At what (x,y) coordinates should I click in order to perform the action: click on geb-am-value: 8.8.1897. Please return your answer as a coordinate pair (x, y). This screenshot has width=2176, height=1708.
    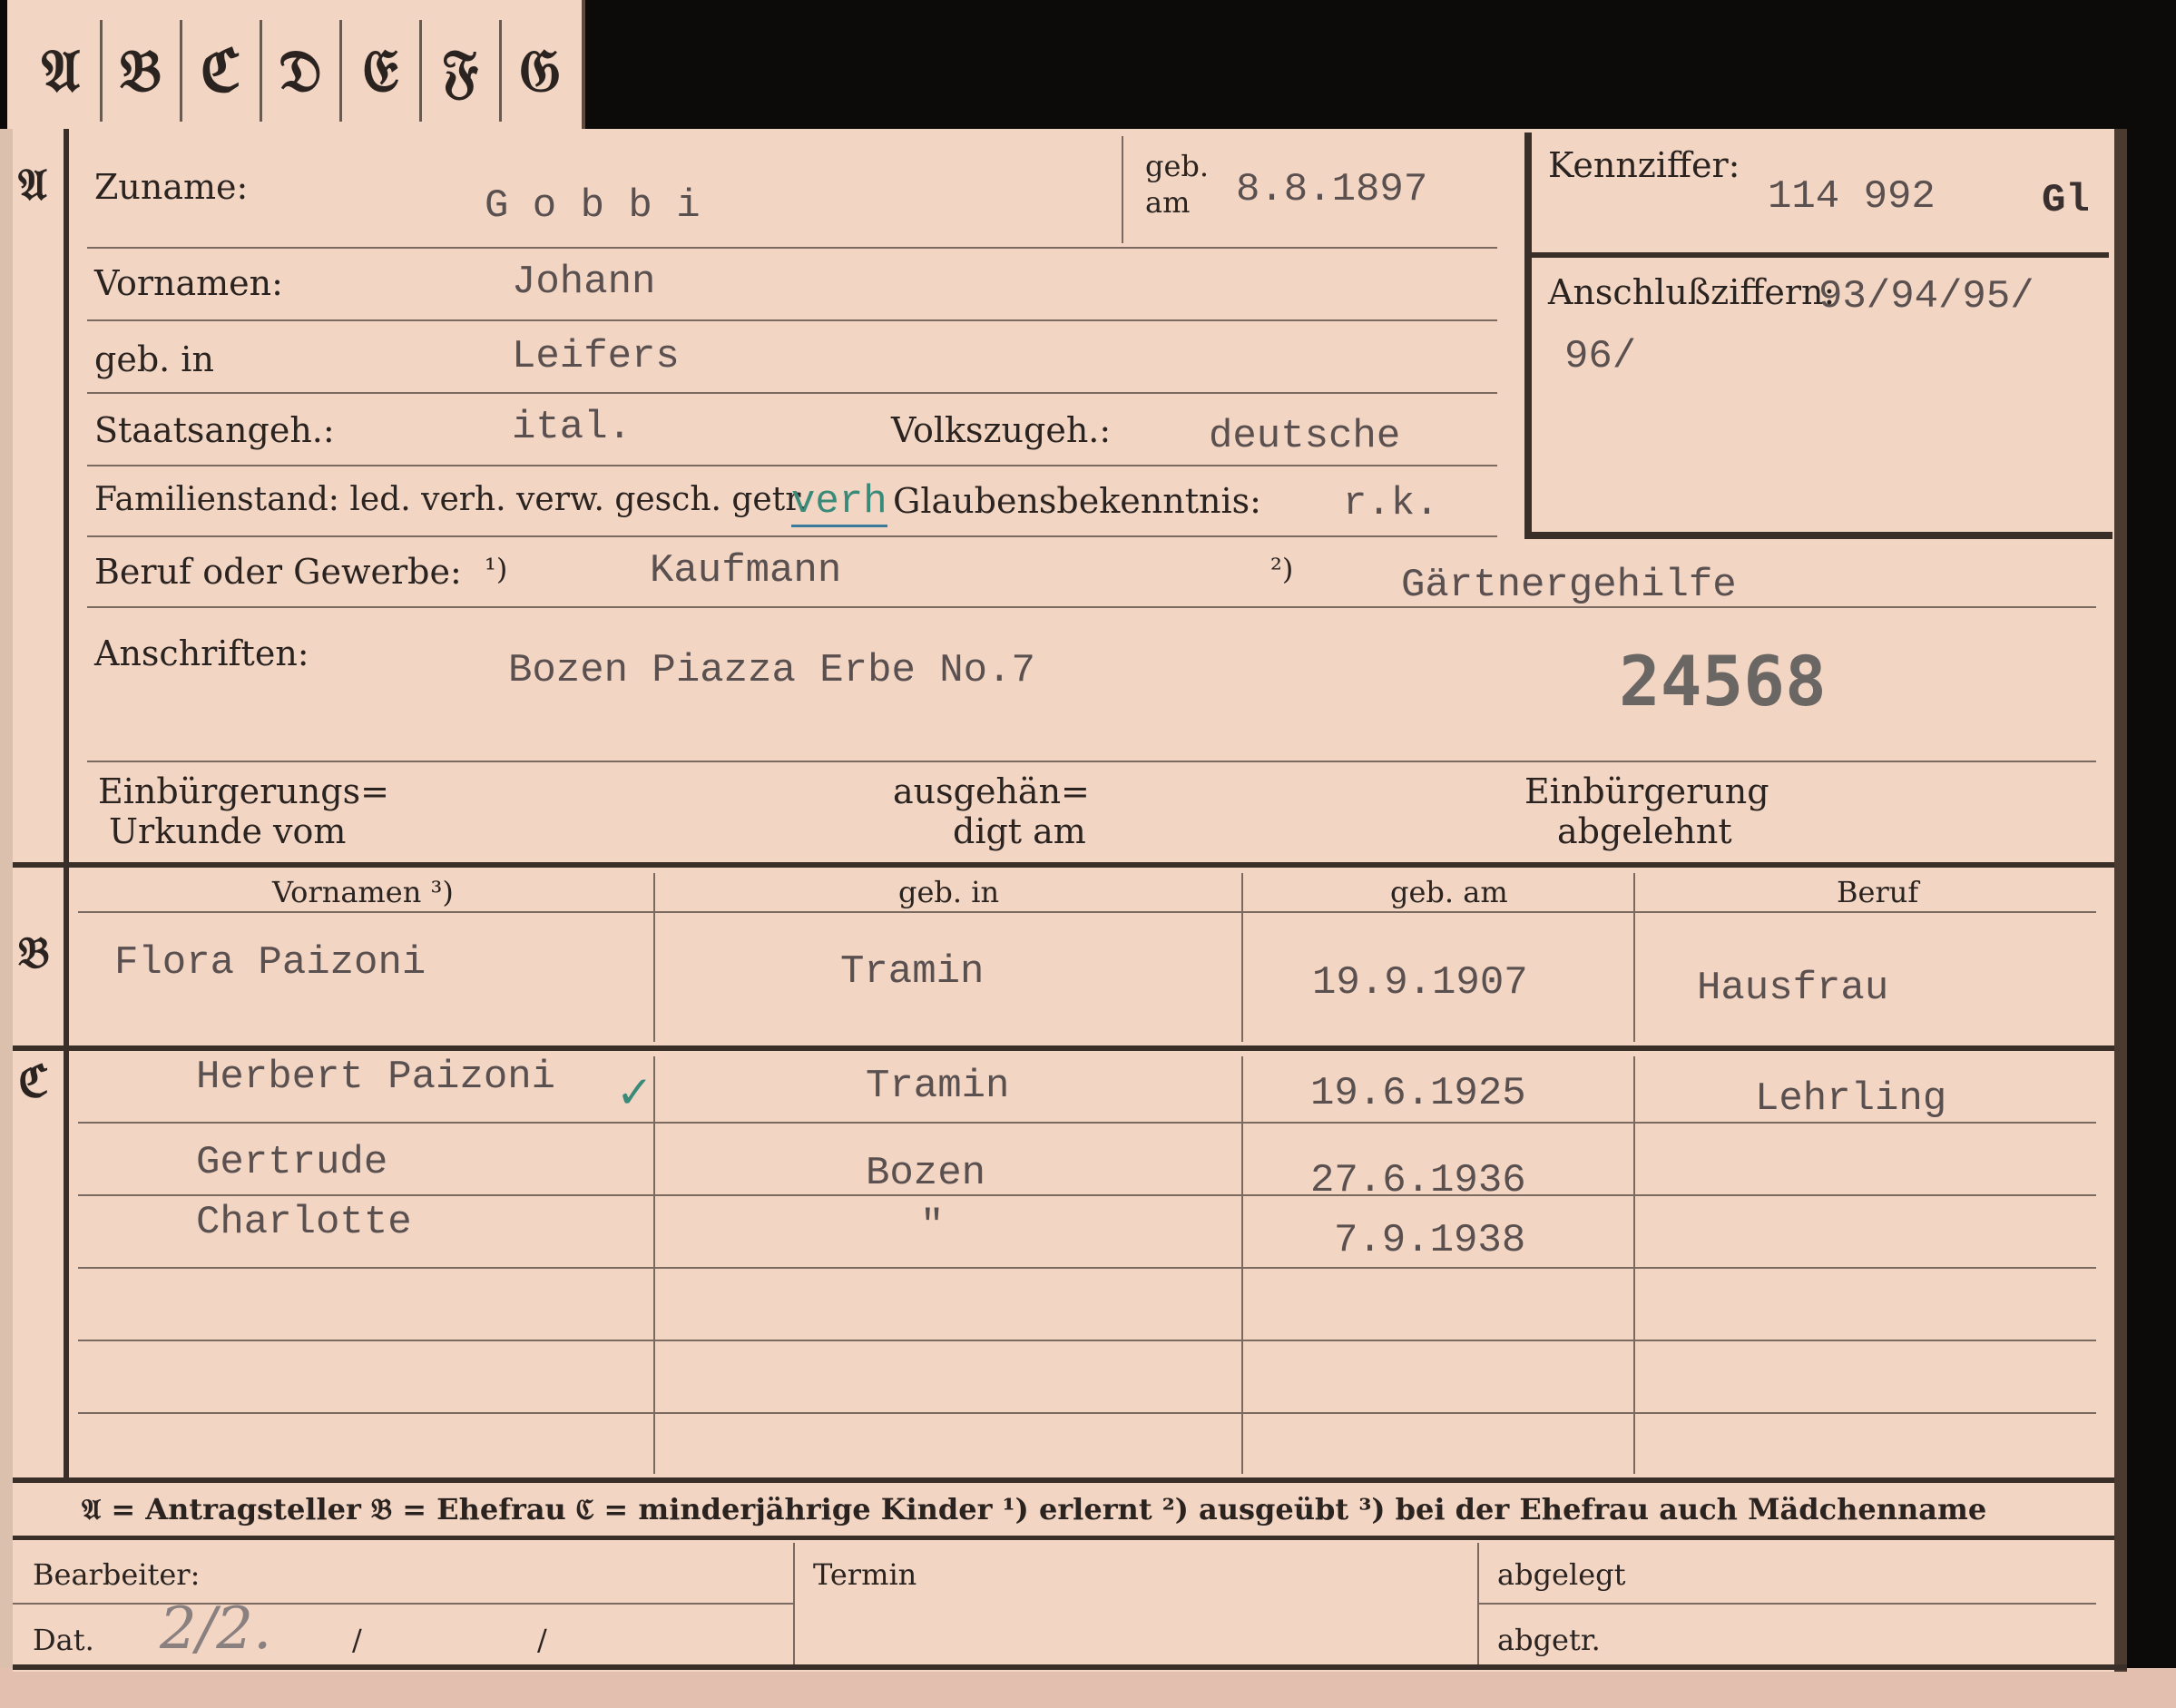
    Looking at the image, I should click on (1332, 189).